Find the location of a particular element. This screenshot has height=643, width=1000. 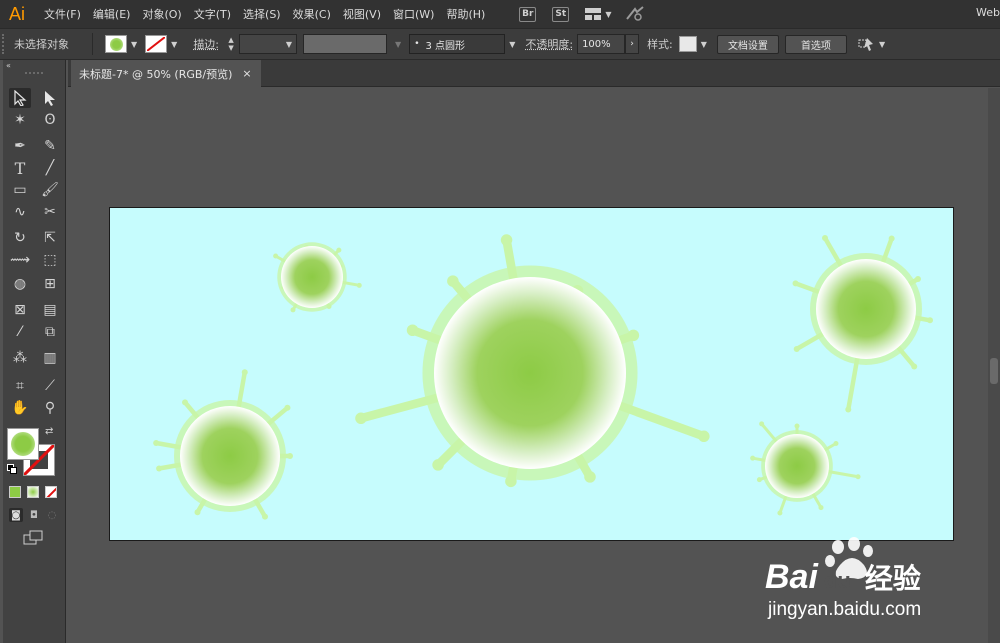

artboard-tool-icon: ⌗ is located at coordinates (20, 386).